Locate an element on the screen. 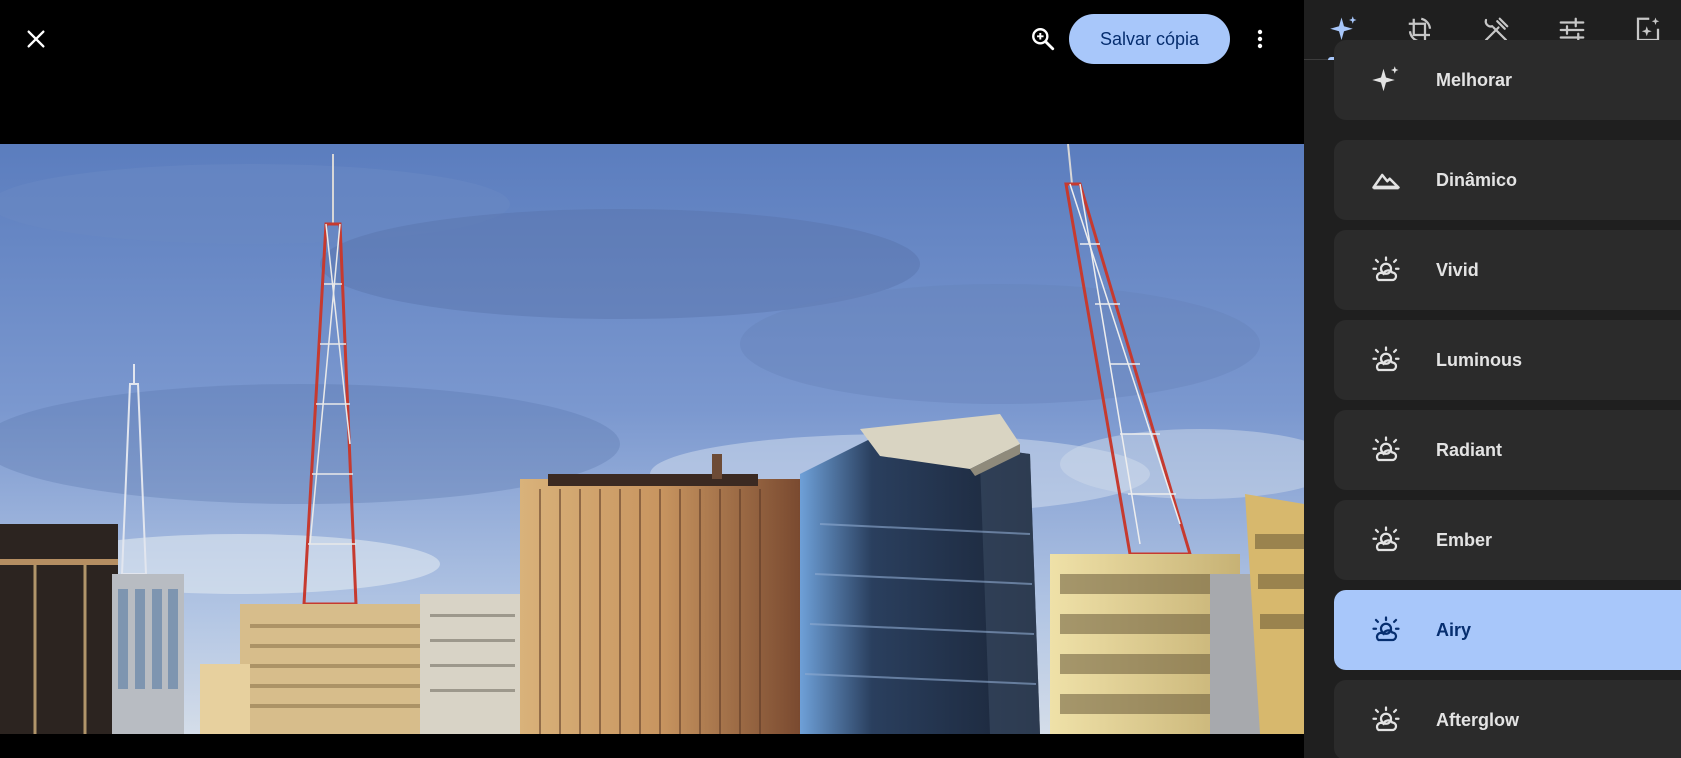  preset-luminous: Luminous is located at coordinates (1507, 360).